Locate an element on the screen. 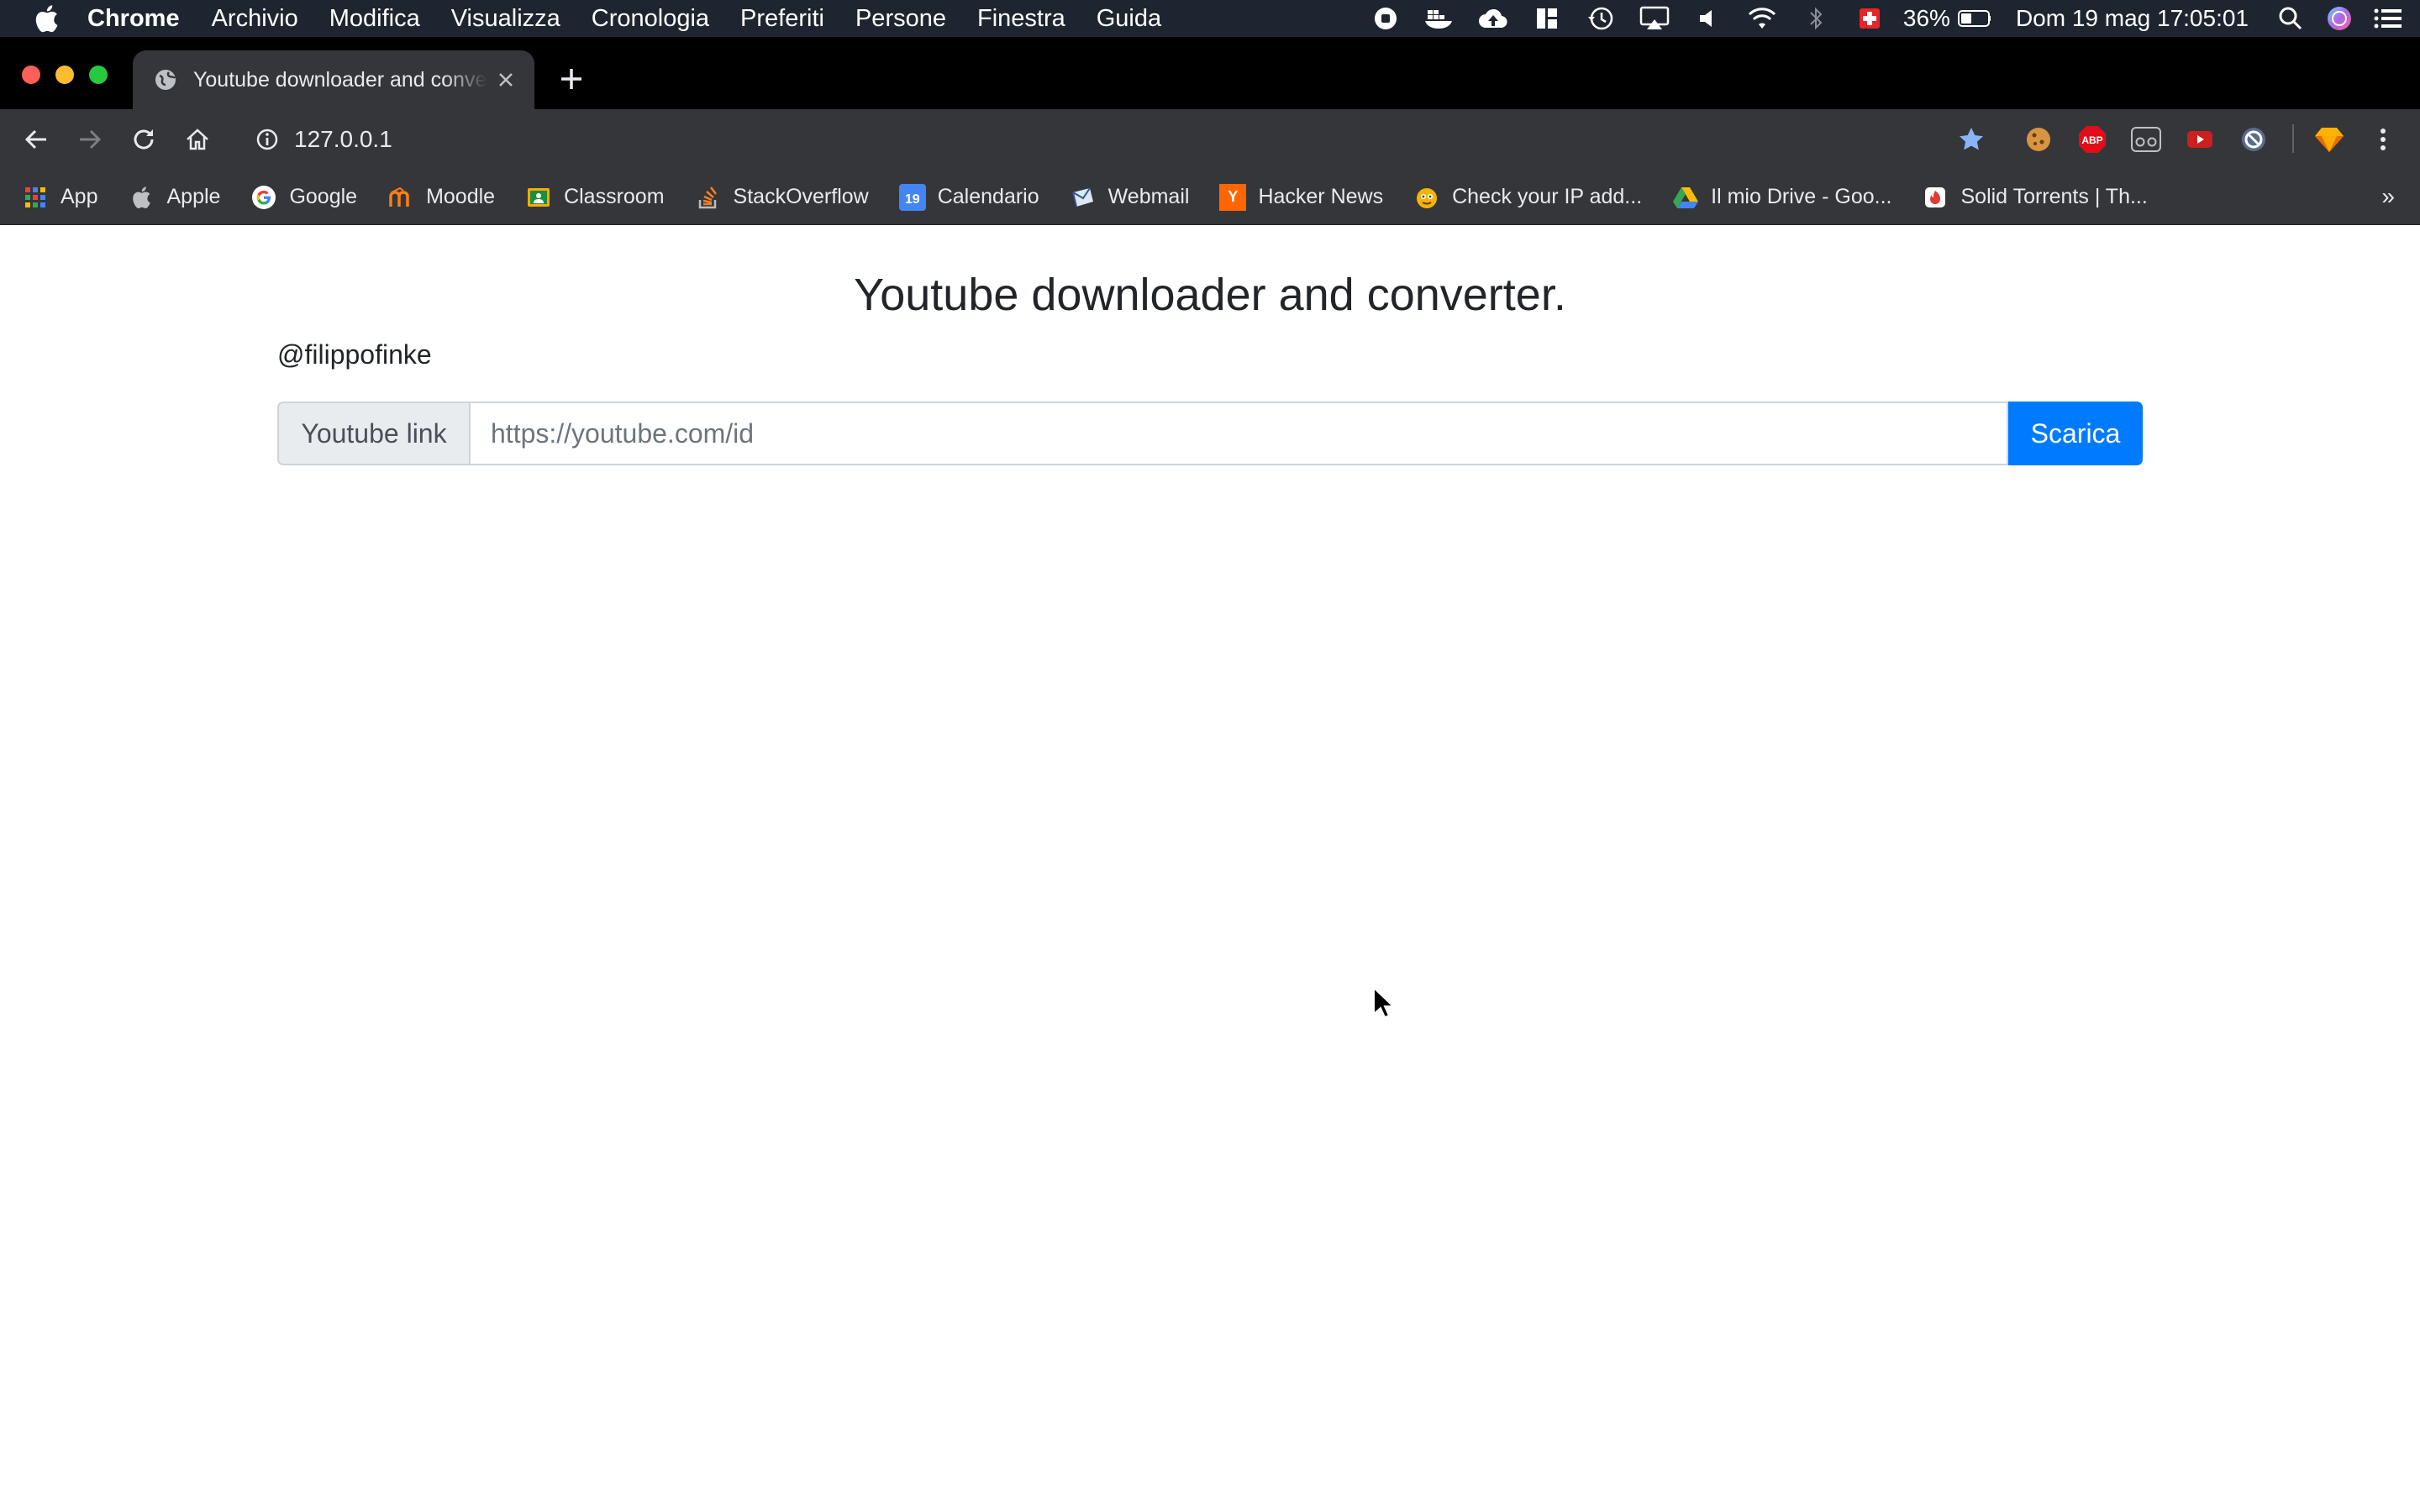 The width and height of the screenshot is (2420, 1512). tab-title: Youtube downloader and converter. is located at coordinates (340, 79).